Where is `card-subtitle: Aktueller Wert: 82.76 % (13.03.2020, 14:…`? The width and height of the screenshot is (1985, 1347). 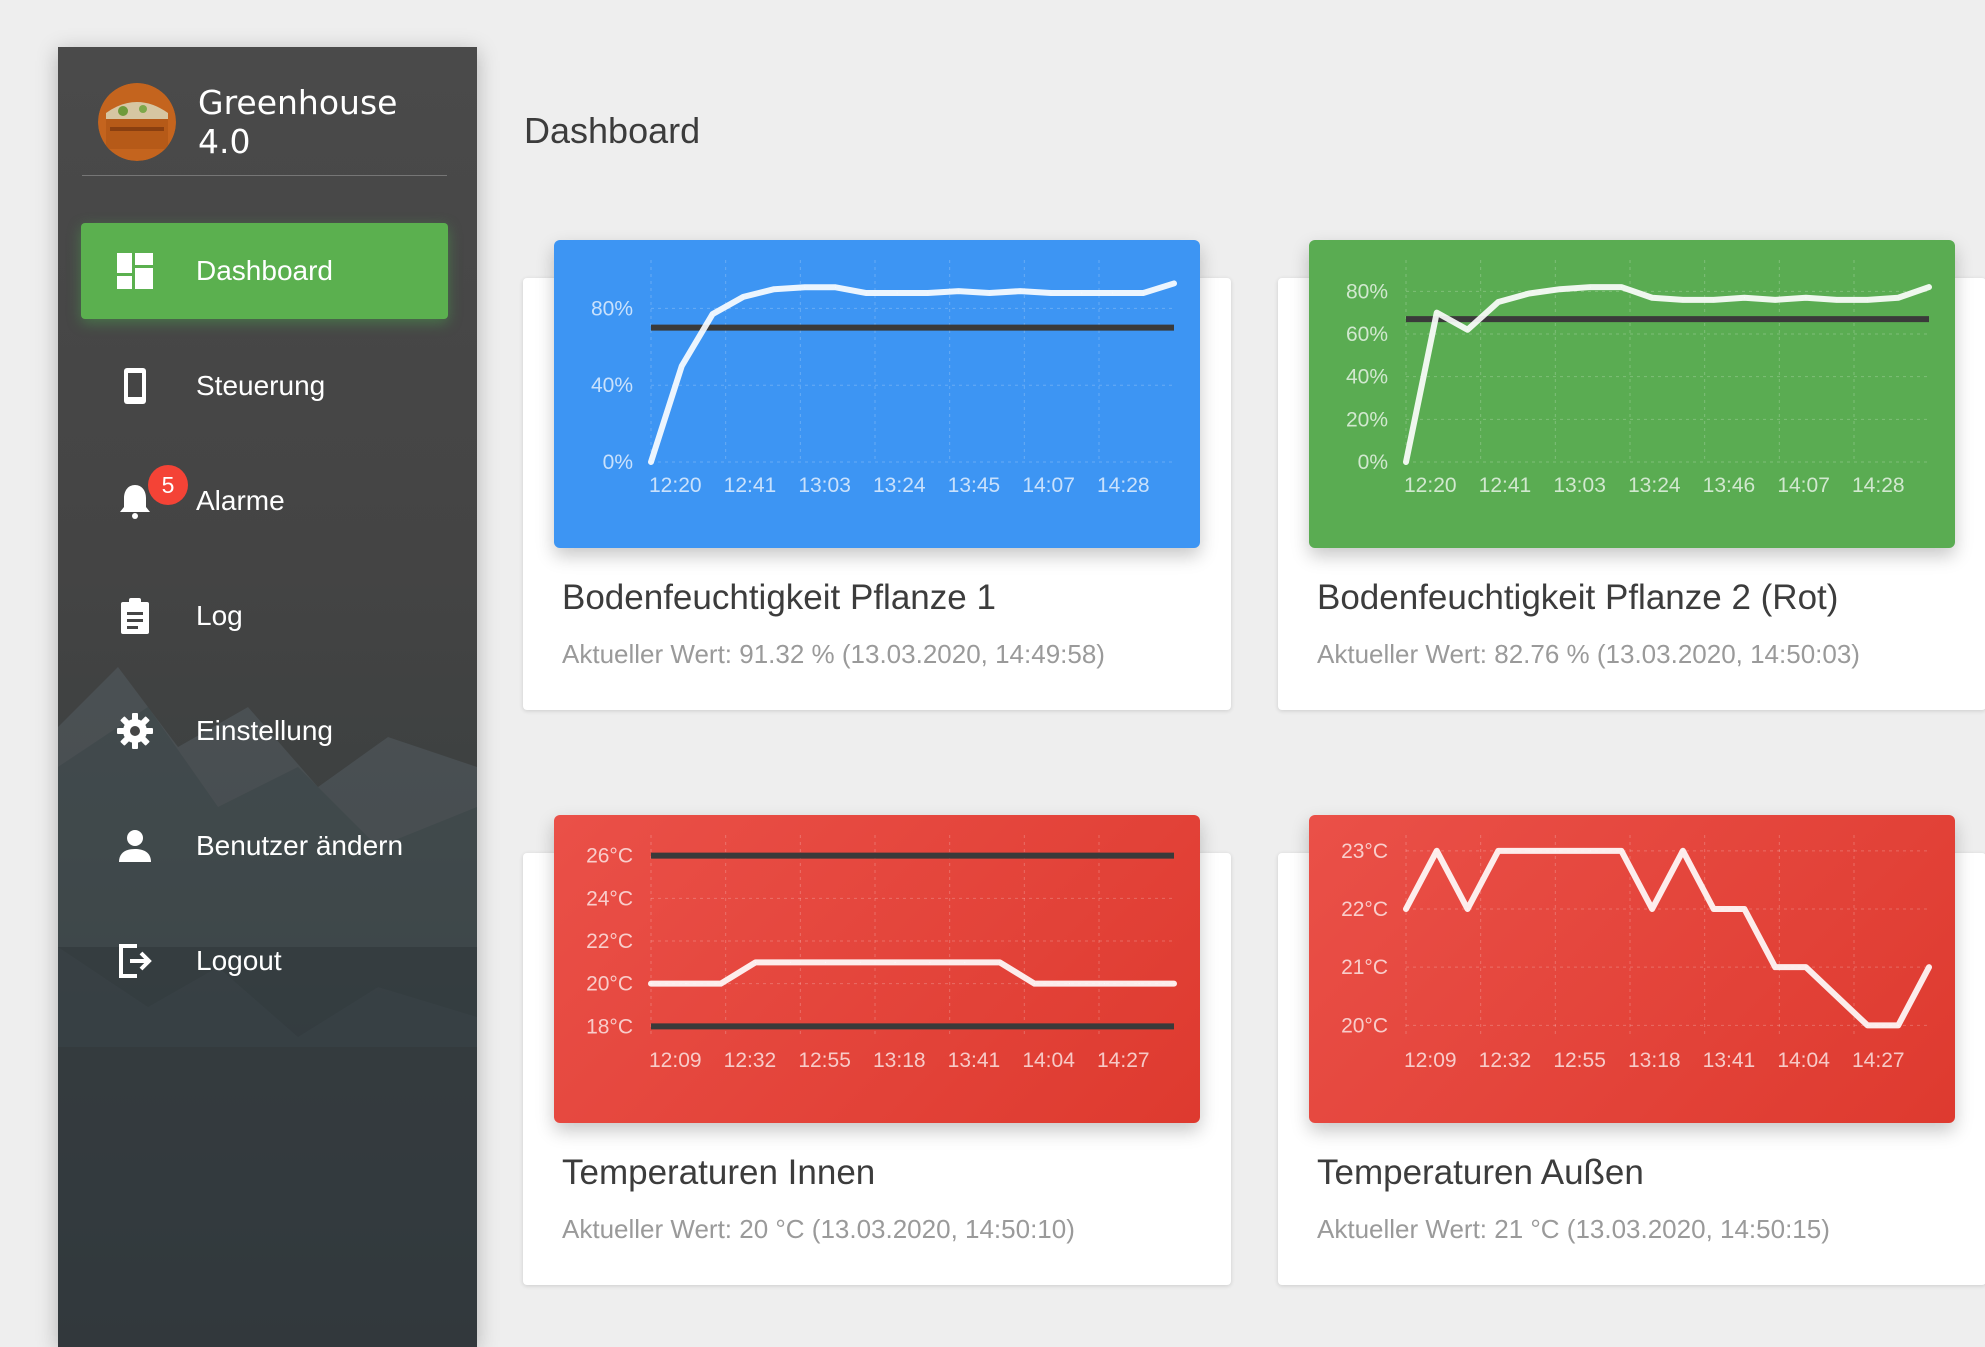
card-subtitle: Aktueller Wert: 82.76 % (13.03.2020, 14:… is located at coordinates (1588, 654).